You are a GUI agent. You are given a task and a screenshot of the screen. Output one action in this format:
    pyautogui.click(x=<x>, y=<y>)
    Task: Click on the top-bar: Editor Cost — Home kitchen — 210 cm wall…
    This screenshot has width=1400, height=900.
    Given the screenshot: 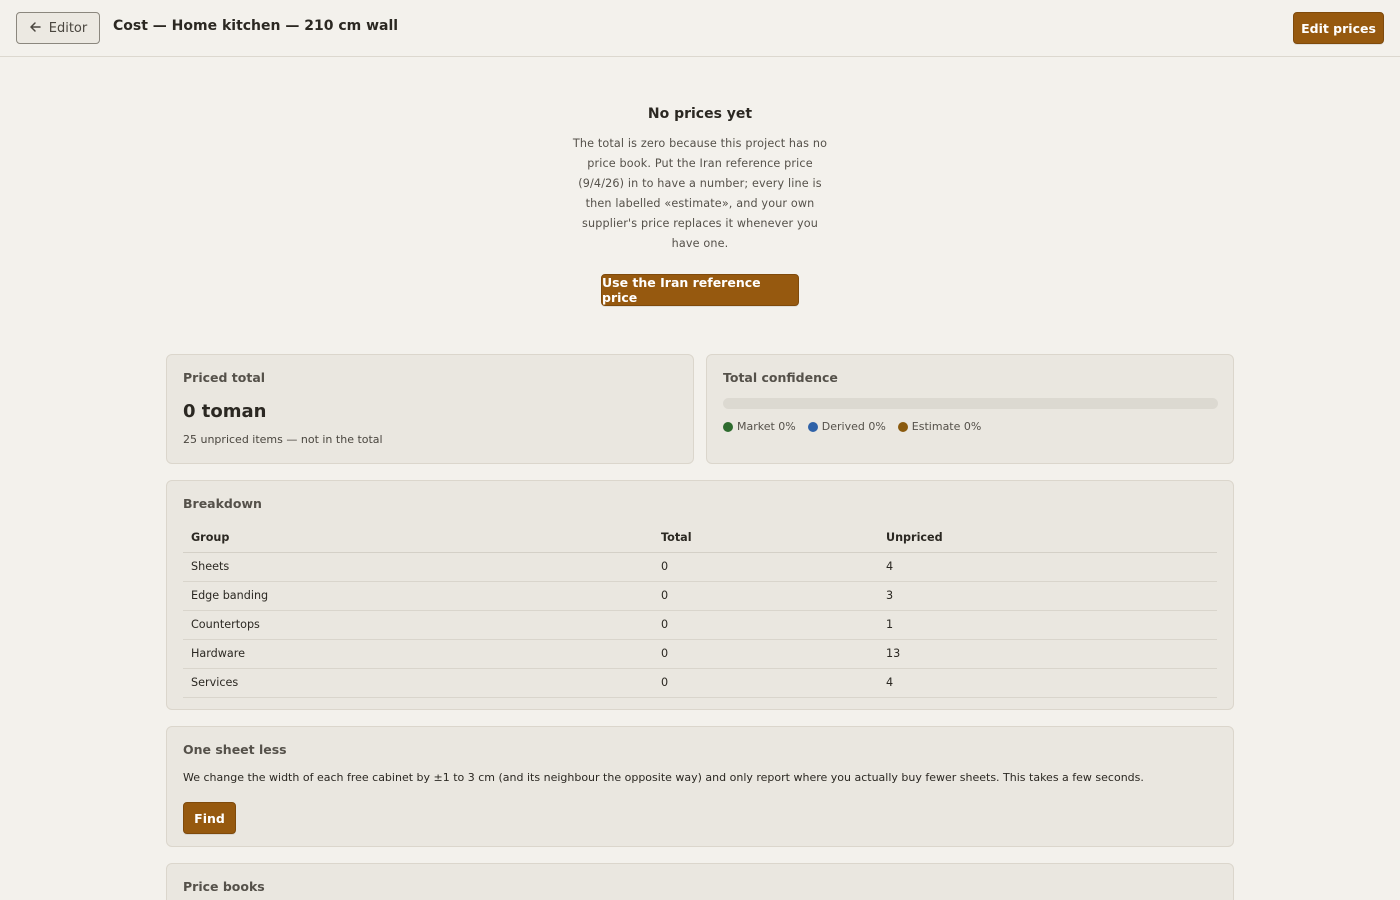 What is the action you would take?
    pyautogui.click(x=700, y=28)
    